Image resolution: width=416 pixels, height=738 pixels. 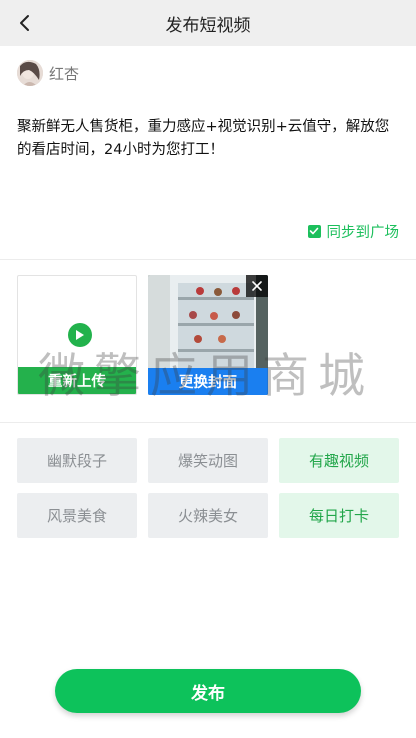 I want to click on play-button, so click(x=80, y=335).